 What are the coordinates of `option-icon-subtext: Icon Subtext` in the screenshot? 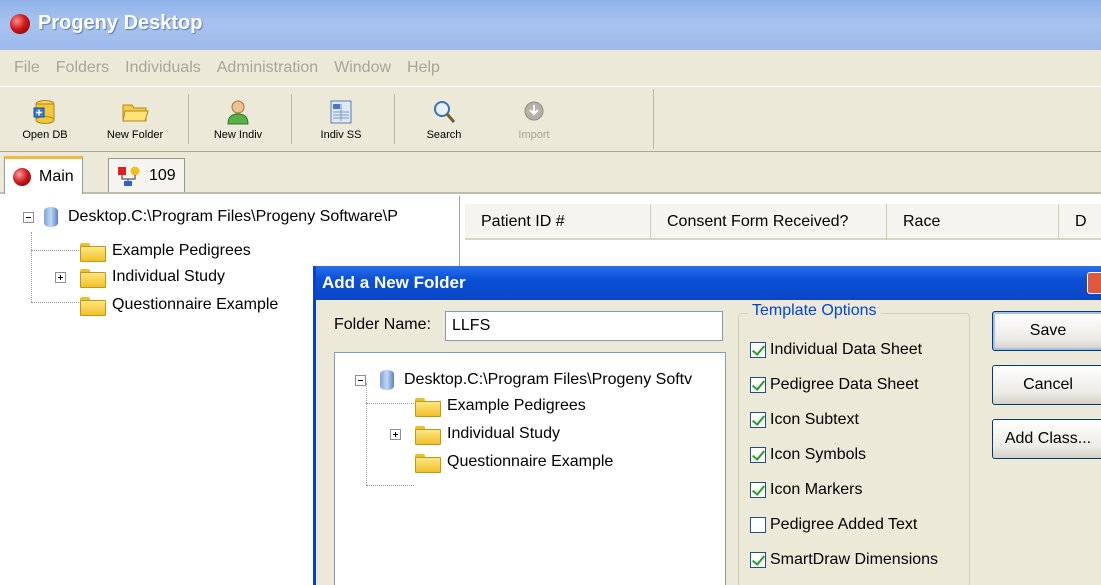 It's located at (804, 420).